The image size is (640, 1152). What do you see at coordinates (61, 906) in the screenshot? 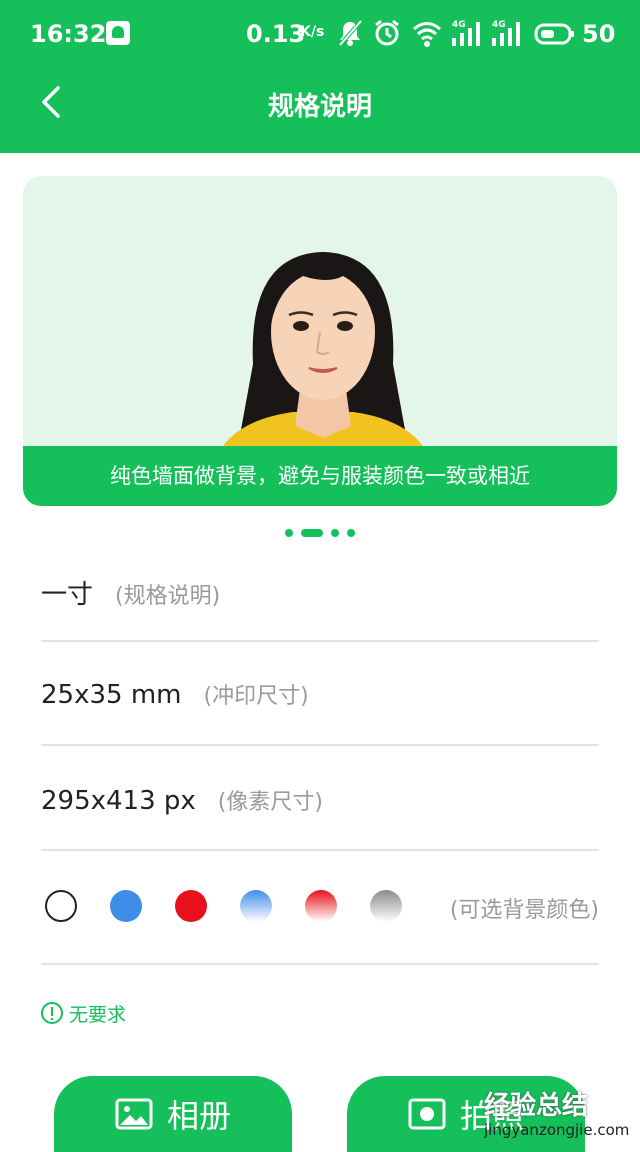
I see `swatch-white` at bounding box center [61, 906].